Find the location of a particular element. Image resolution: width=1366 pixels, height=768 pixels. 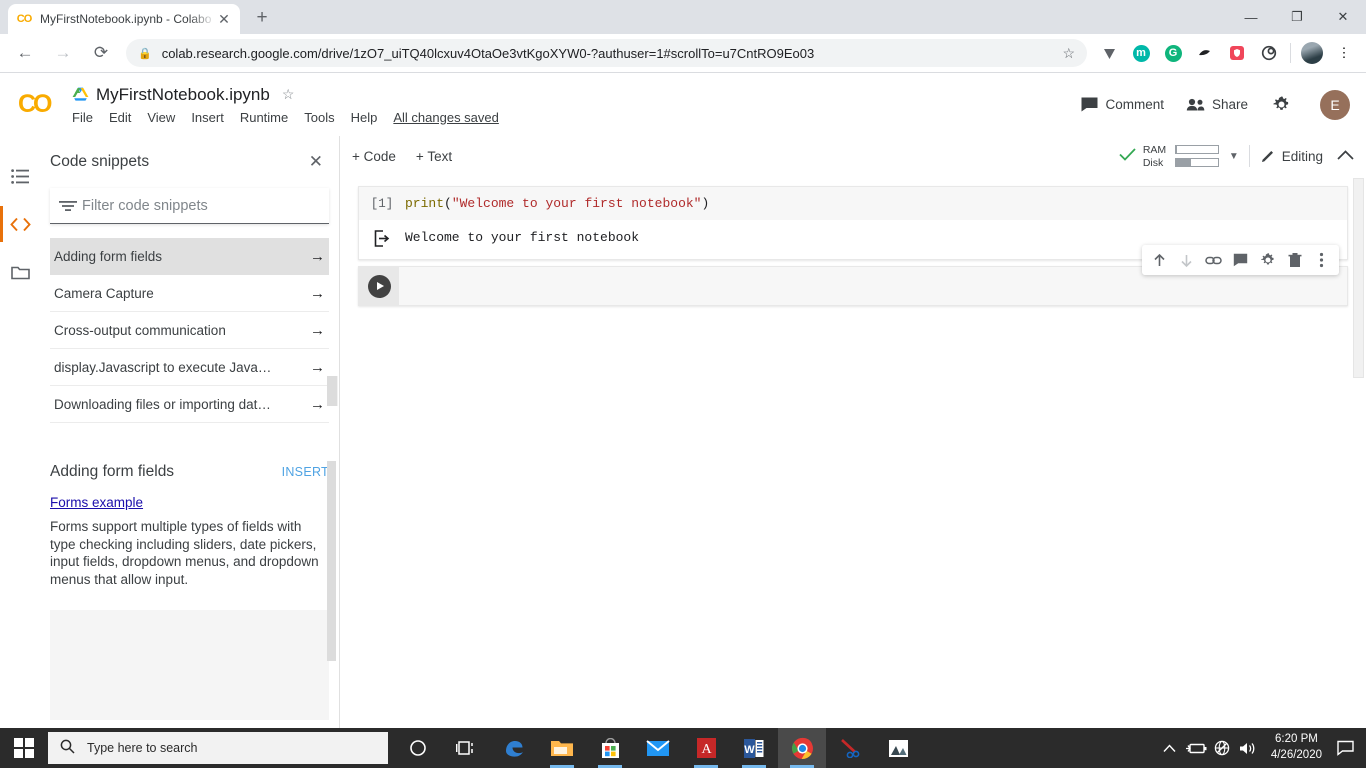

task-view-icon is located at coordinates (466, 748).